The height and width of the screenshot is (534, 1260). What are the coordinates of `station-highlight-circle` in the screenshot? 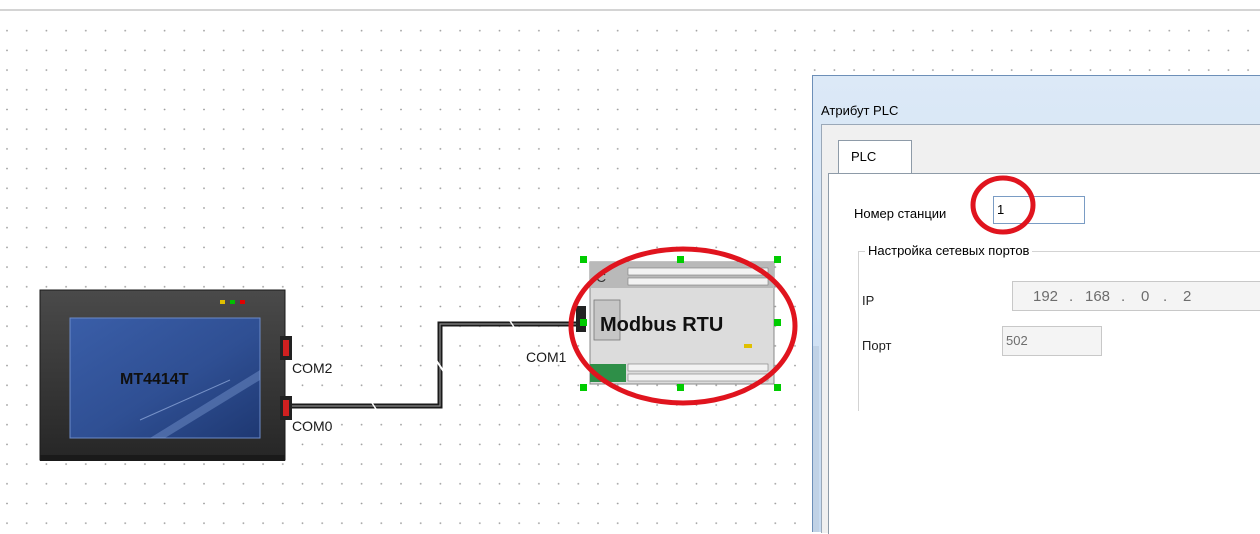 It's located at (1003, 205).